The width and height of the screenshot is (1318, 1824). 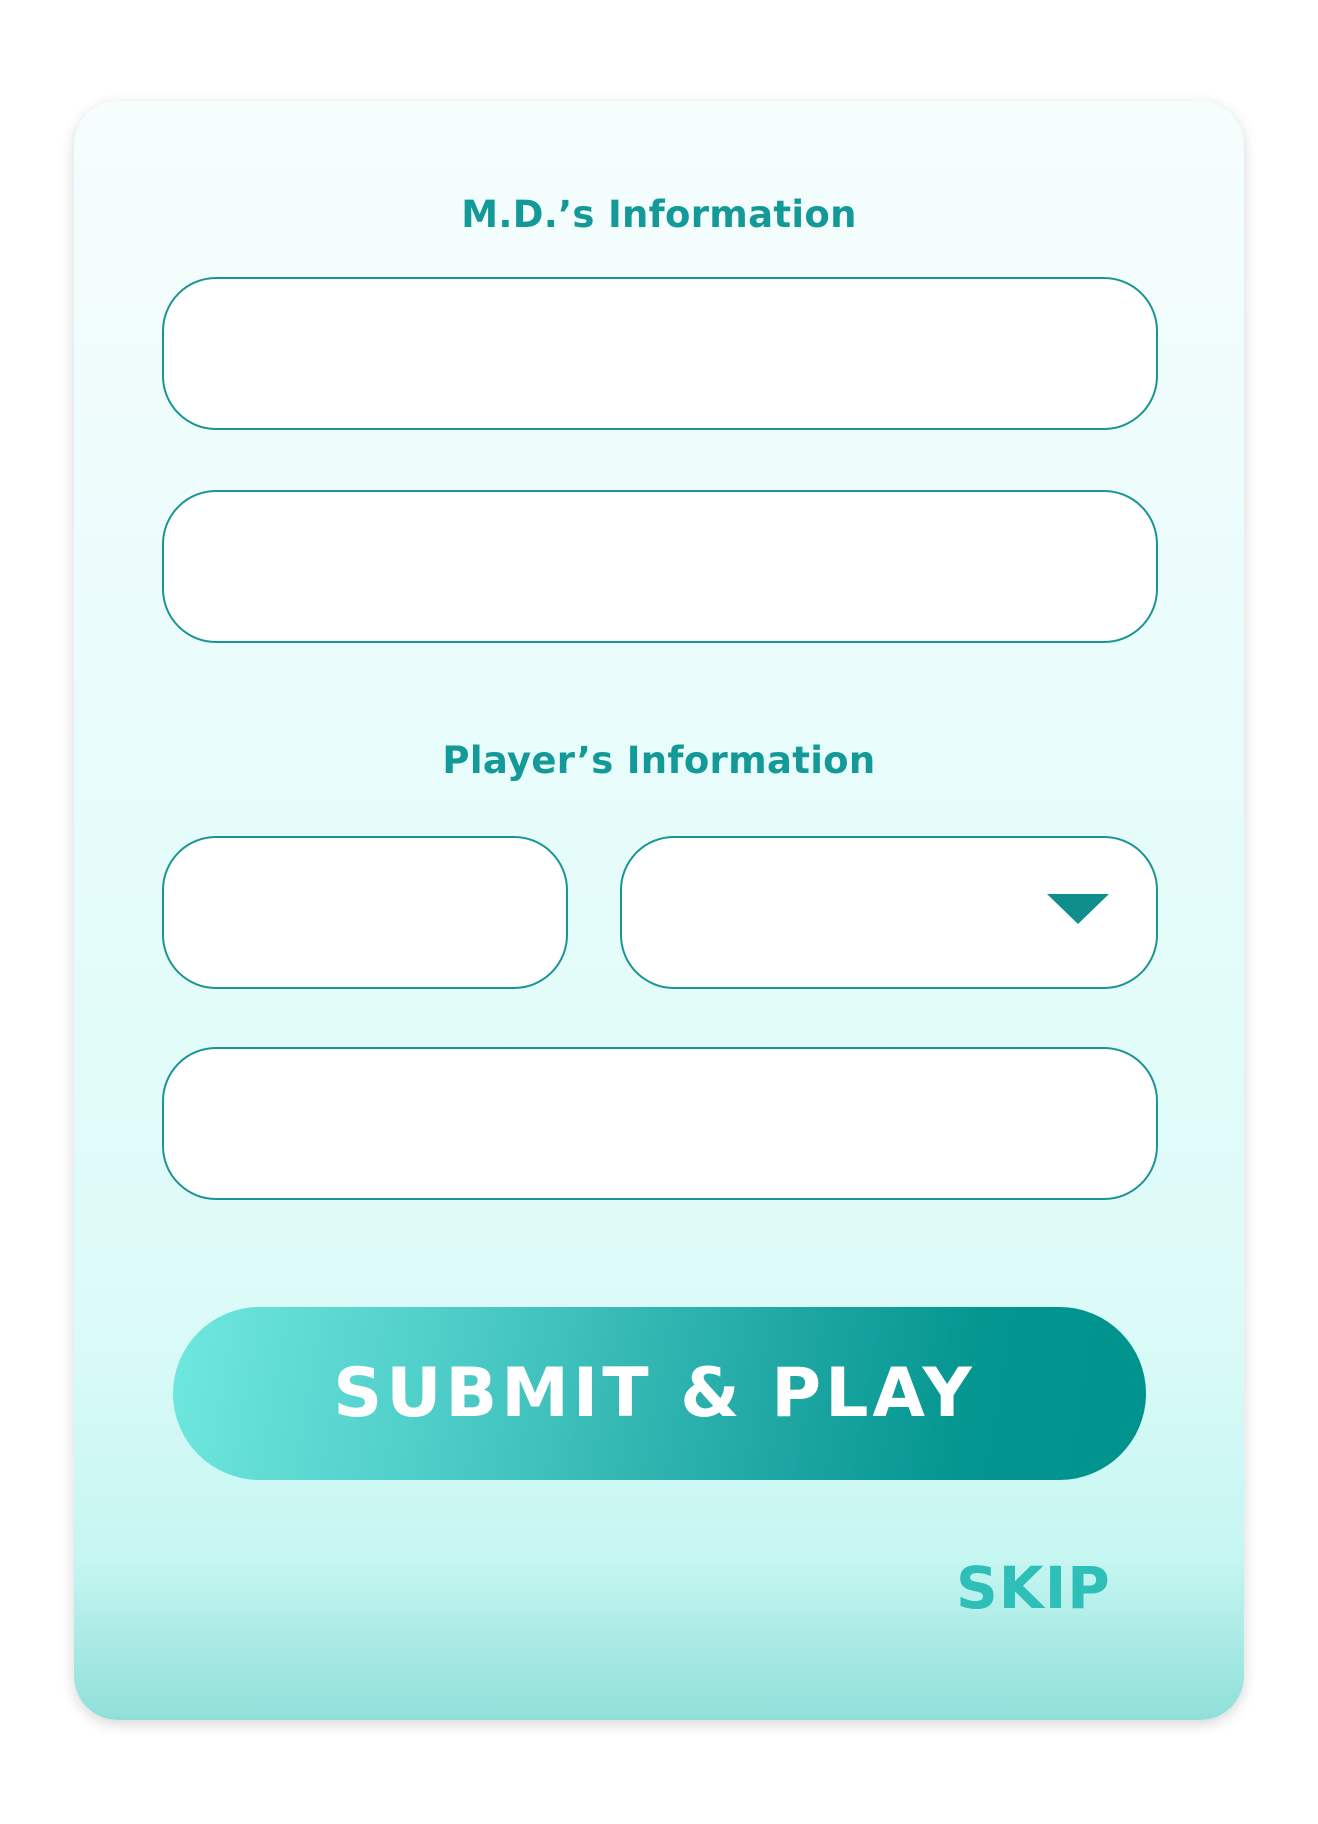 What do you see at coordinates (1036, 1588) in the screenshot?
I see `skip-link: SKIP` at bounding box center [1036, 1588].